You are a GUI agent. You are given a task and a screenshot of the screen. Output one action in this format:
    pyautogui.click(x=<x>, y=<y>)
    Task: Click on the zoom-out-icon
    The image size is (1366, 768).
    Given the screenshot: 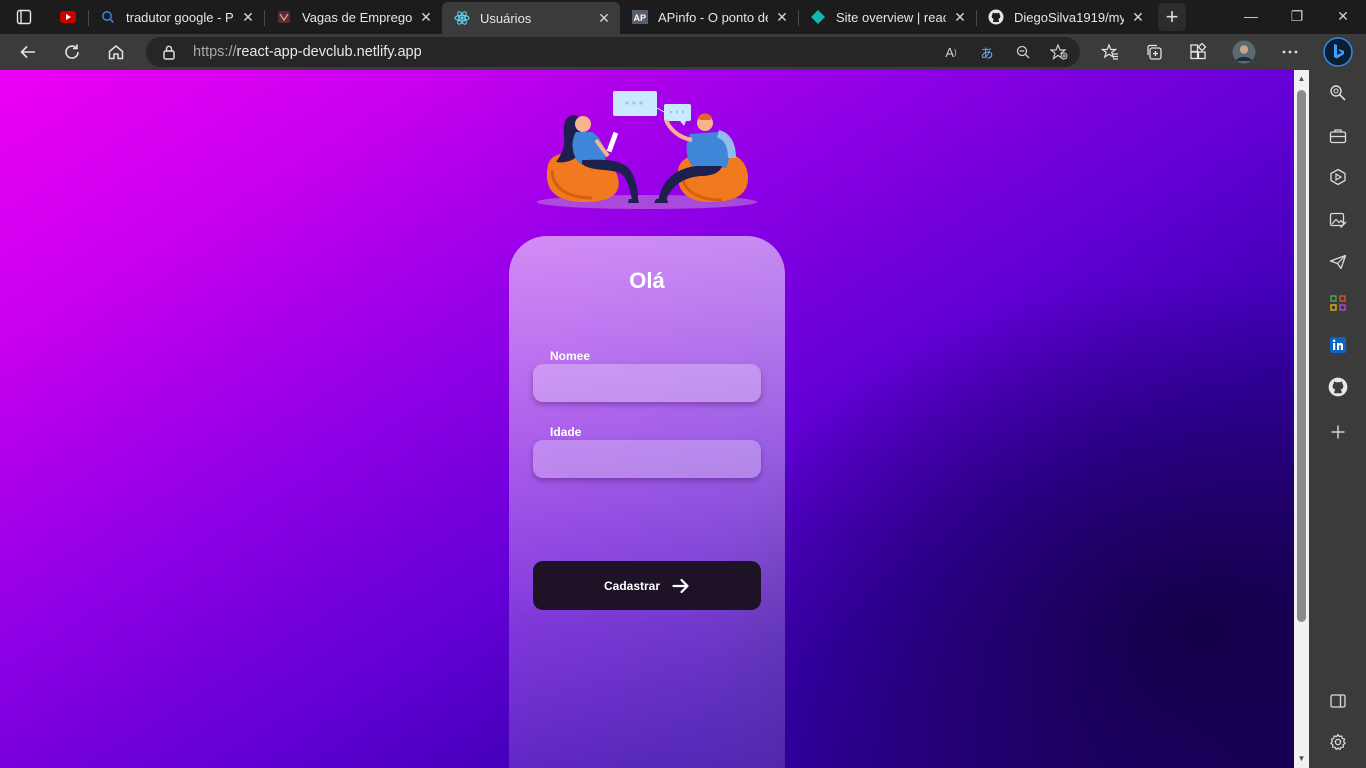 What is the action you would take?
    pyautogui.click(x=1023, y=52)
    